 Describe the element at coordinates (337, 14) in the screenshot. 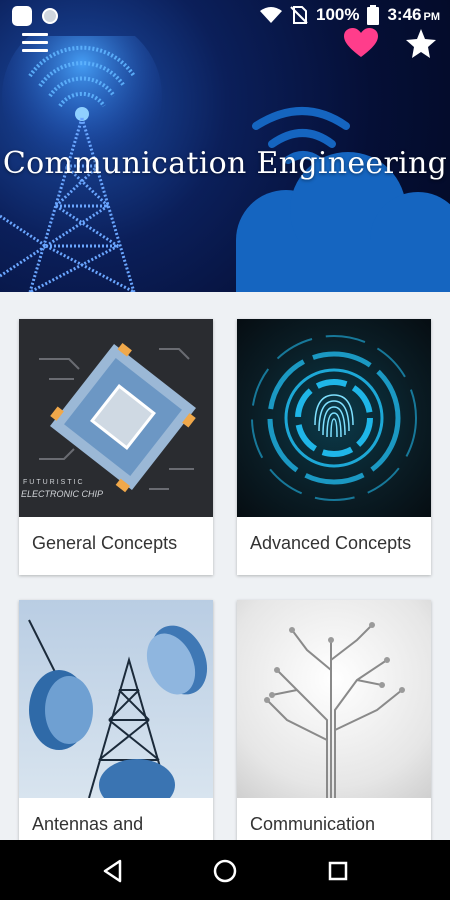

I see `battery-level: 100%` at that location.